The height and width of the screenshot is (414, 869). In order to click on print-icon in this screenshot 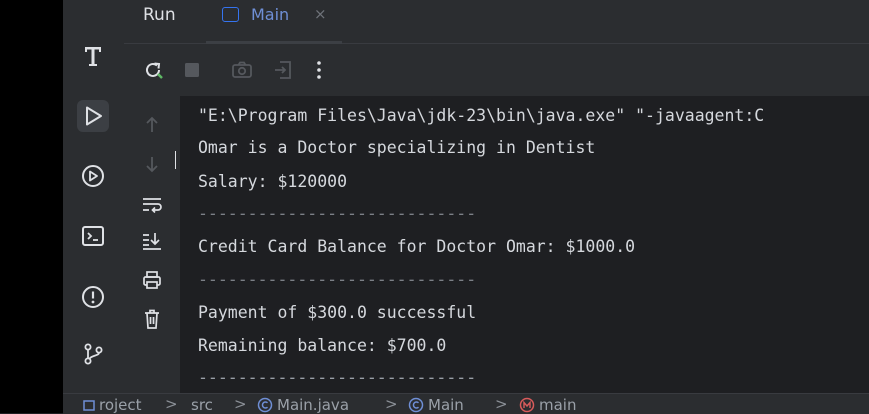, I will do `click(152, 280)`.